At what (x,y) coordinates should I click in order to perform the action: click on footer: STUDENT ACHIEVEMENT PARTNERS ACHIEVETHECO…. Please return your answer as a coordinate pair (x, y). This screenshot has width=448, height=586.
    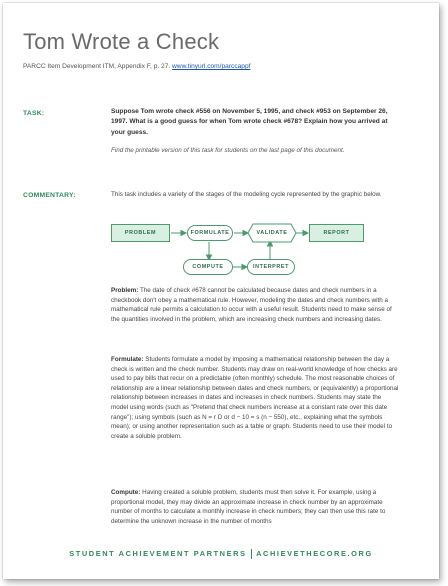
    Looking at the image, I should click on (221, 554).